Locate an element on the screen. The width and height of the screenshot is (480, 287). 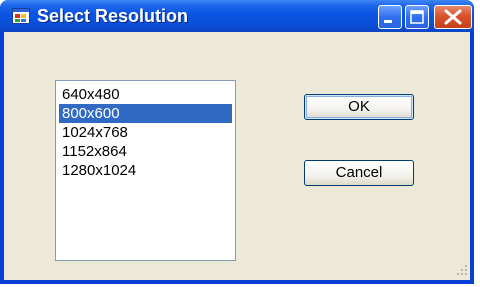
list-item: 1152x864 is located at coordinates (145, 151).